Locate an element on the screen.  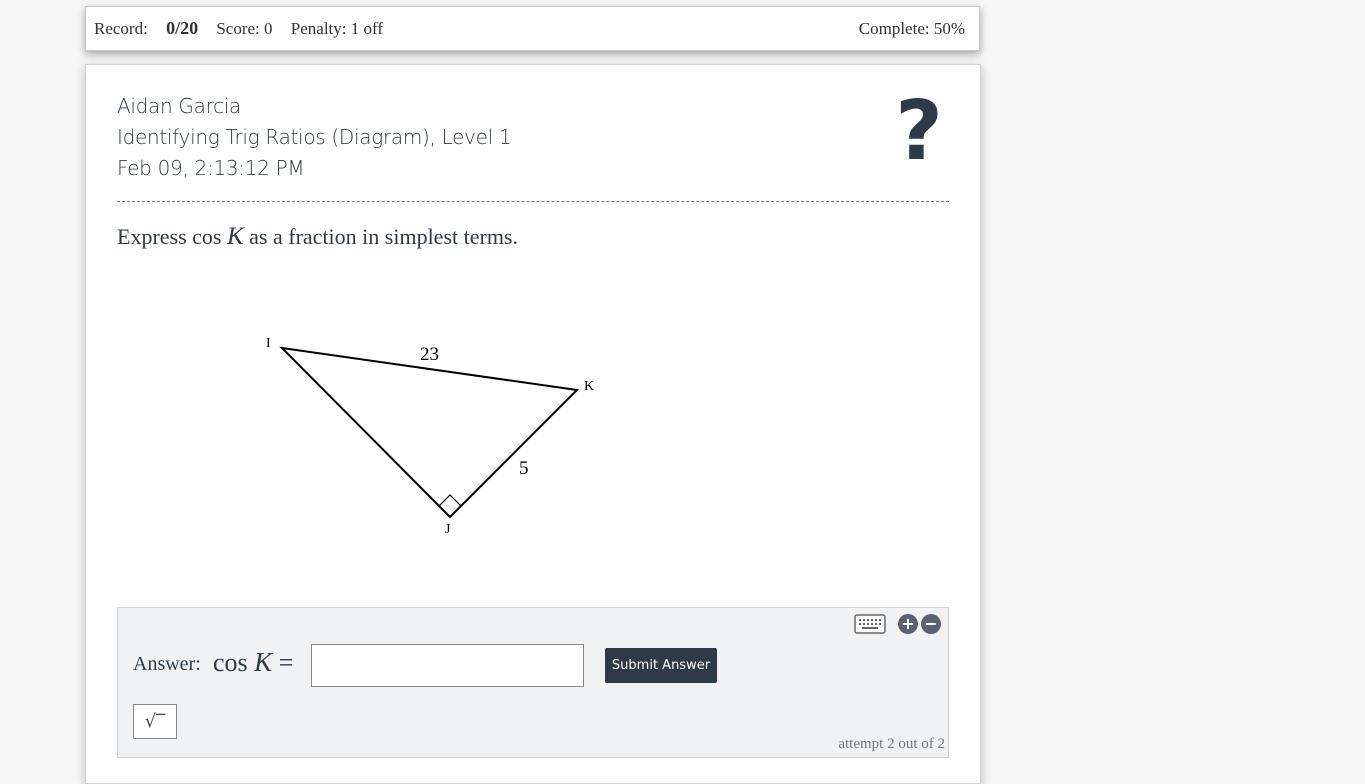
attempt-counter: attempt 2 out of 2 is located at coordinates (891, 744).